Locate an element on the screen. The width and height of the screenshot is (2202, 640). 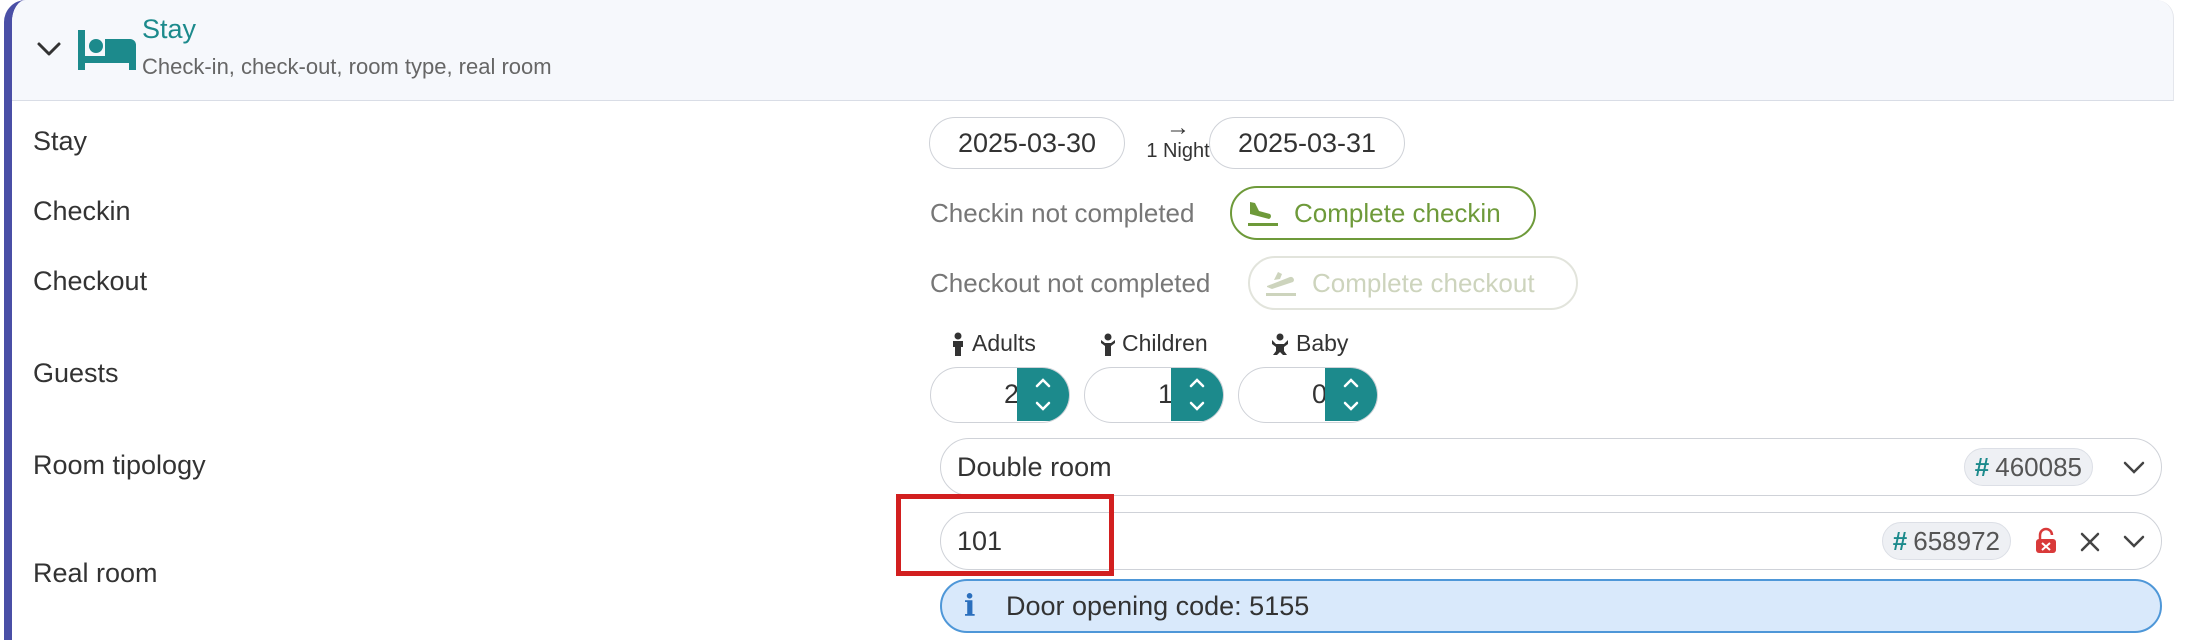
checkin-date-field: 2025-03-30 is located at coordinates (1027, 143).